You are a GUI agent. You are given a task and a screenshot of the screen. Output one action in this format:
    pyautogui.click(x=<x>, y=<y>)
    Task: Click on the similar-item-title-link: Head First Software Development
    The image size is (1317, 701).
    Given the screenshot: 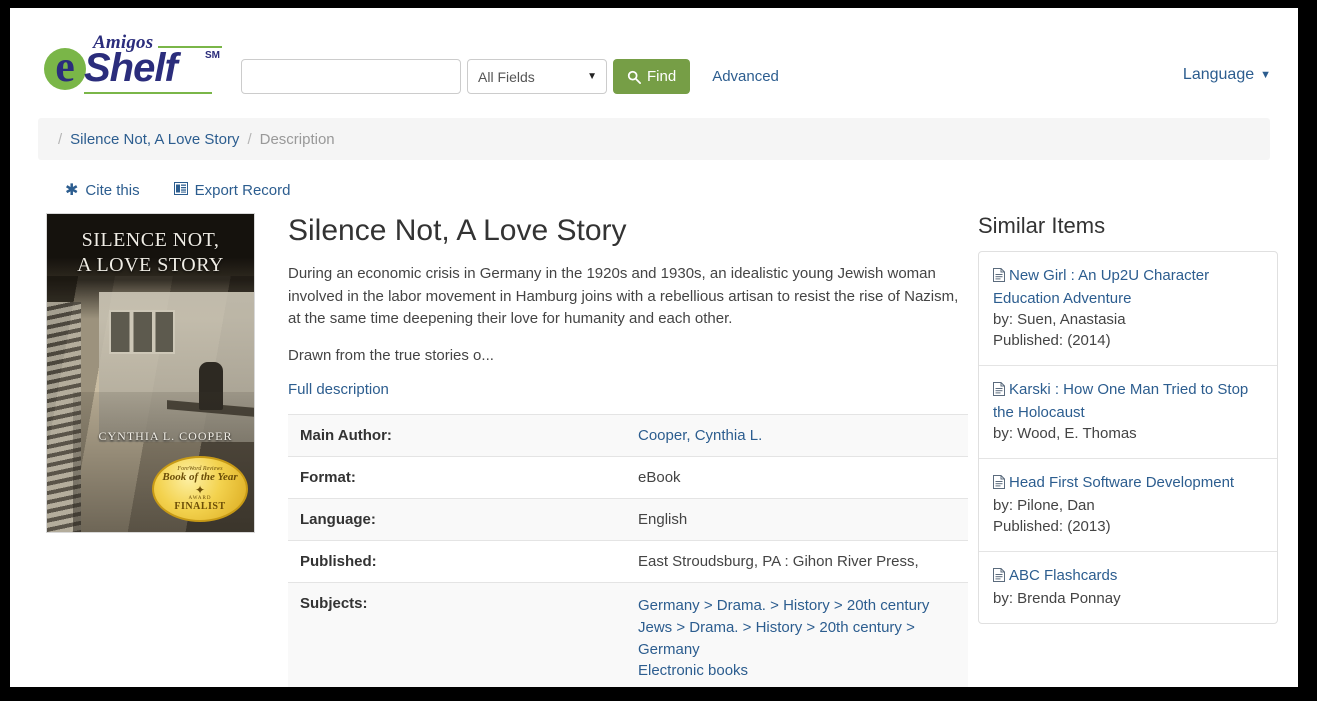 What is the action you would take?
    pyautogui.click(x=1121, y=482)
    